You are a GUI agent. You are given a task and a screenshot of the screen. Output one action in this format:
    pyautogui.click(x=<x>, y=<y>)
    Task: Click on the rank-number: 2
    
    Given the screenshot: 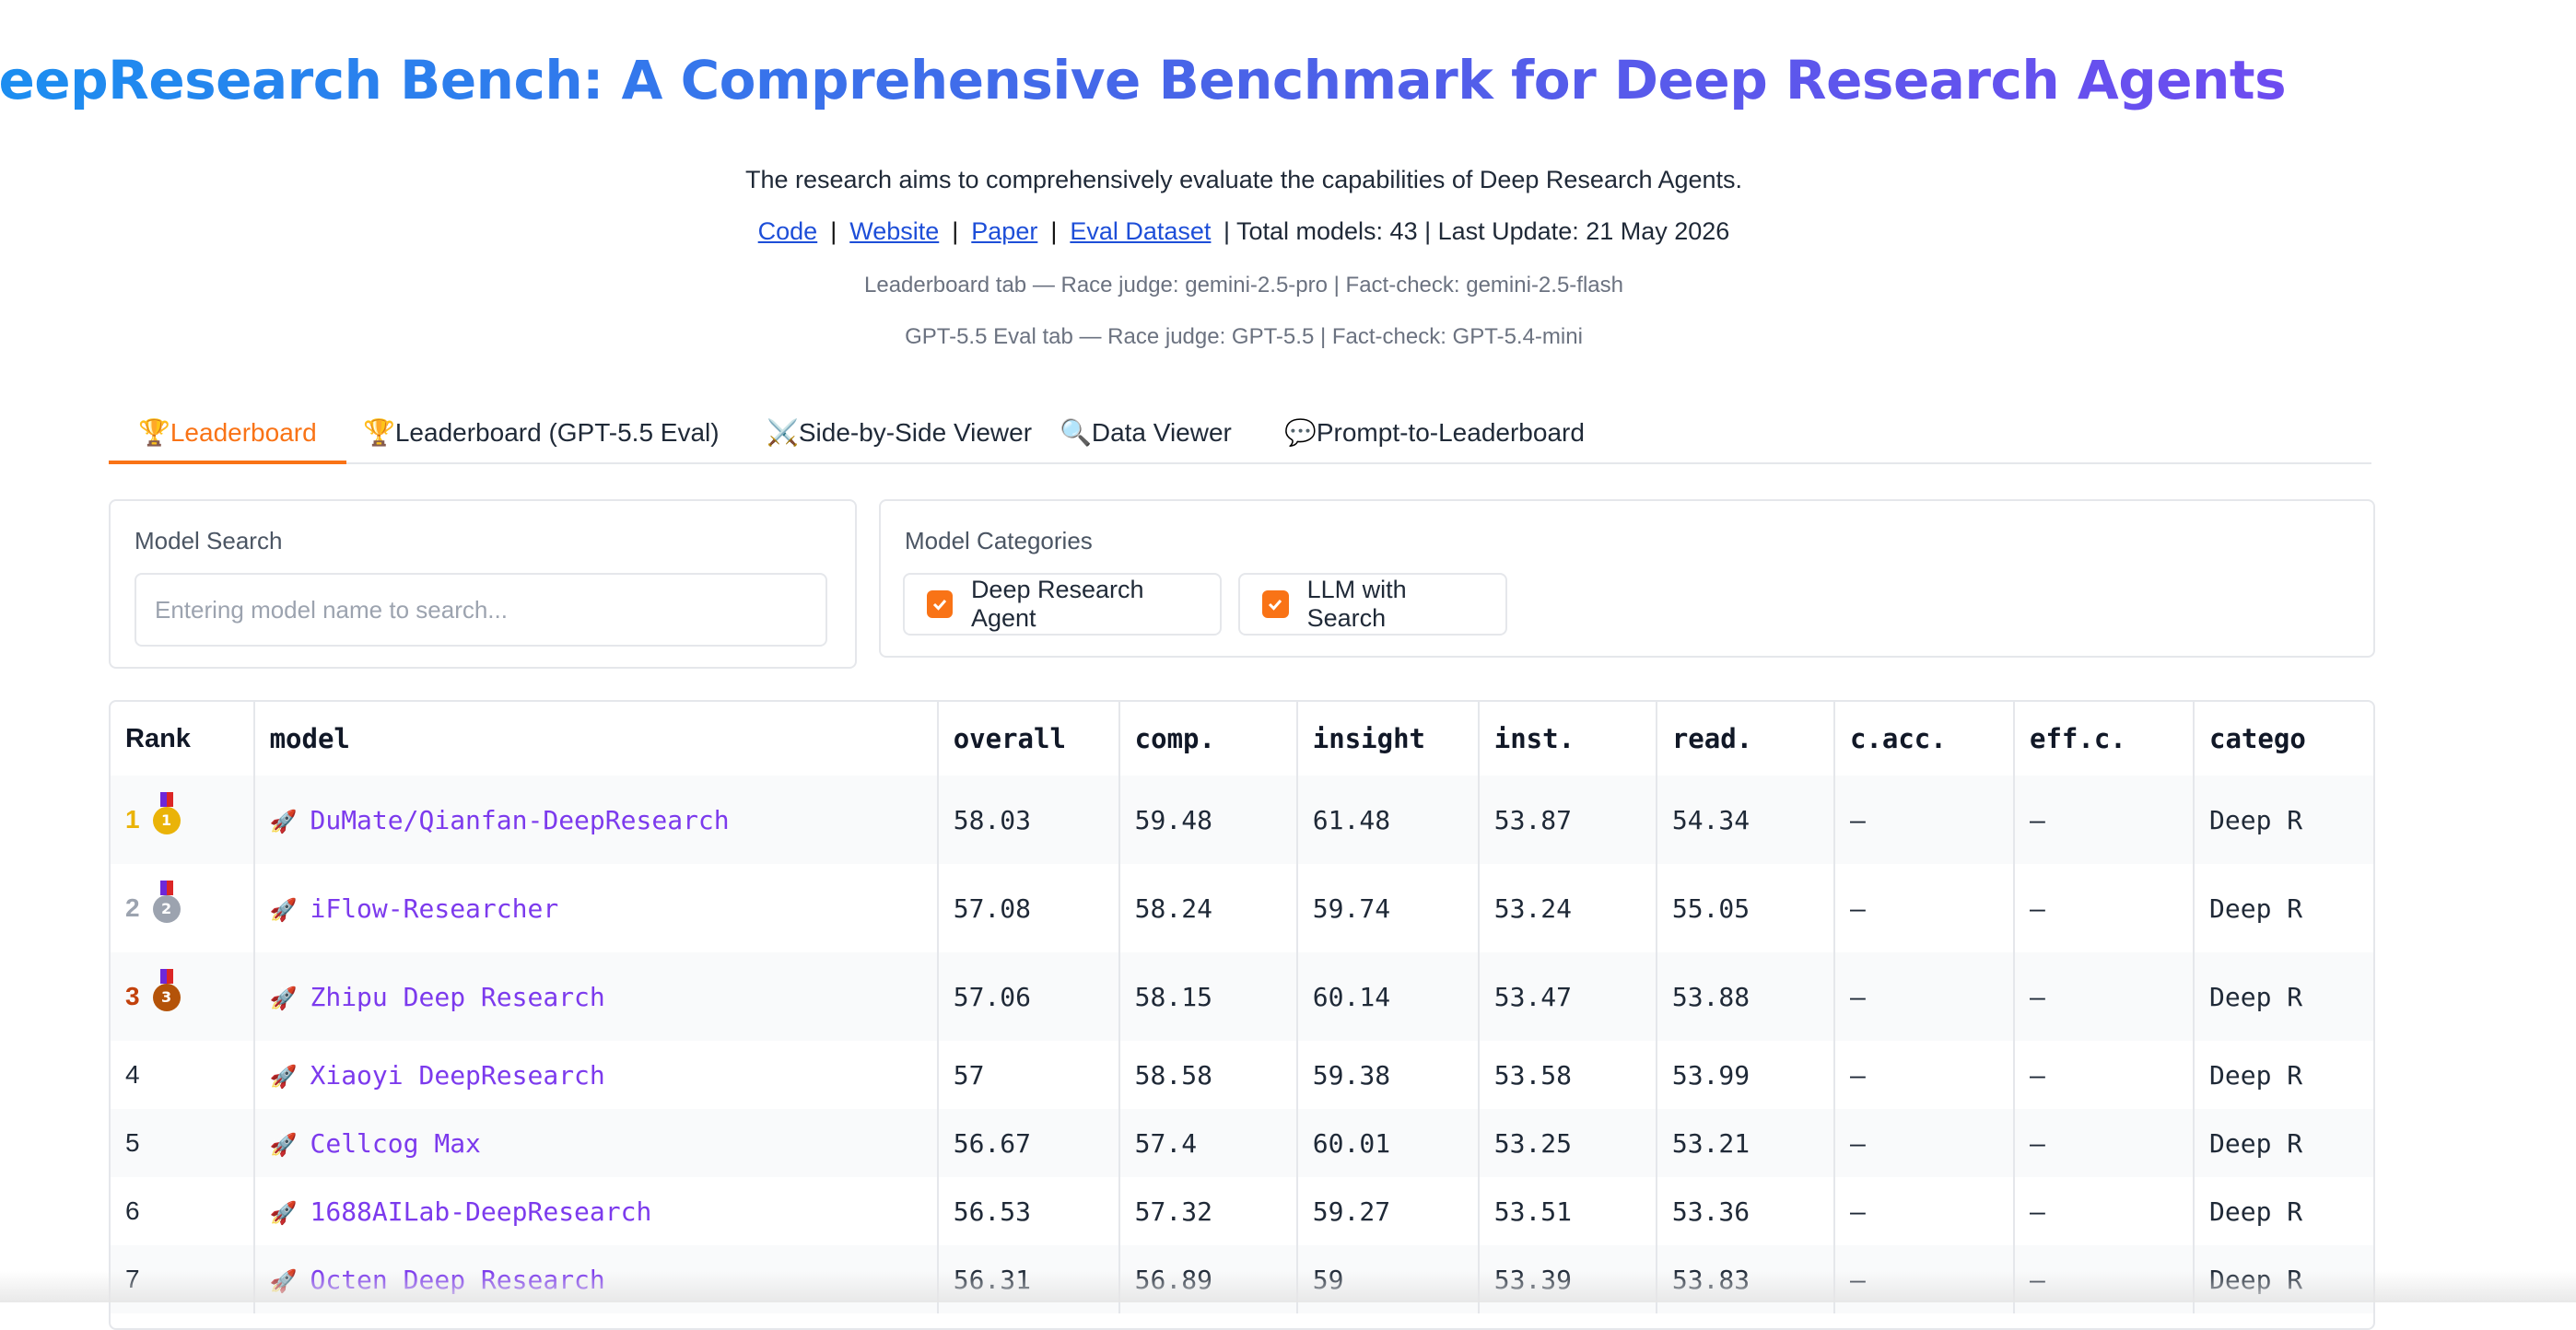 What is the action you would take?
    pyautogui.click(x=132, y=907)
    